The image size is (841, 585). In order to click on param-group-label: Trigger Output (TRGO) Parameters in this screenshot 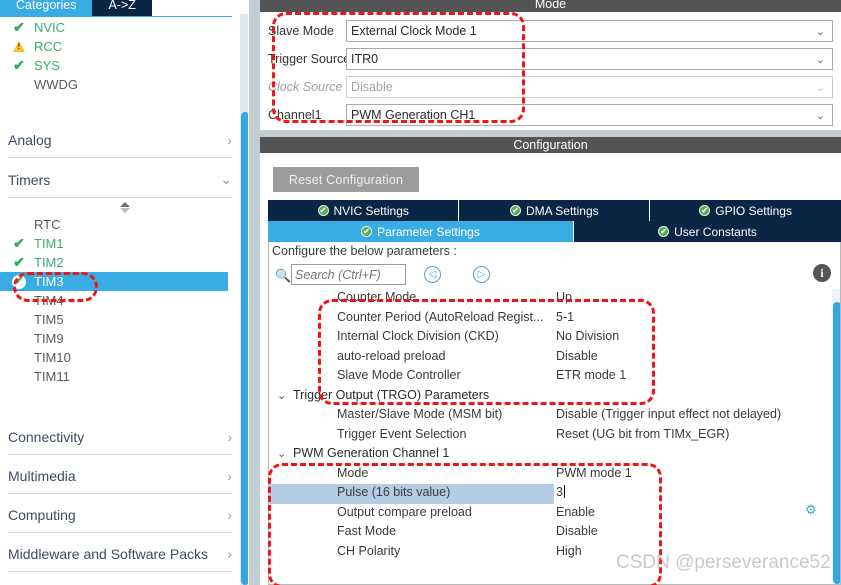, I will do `click(391, 394)`.